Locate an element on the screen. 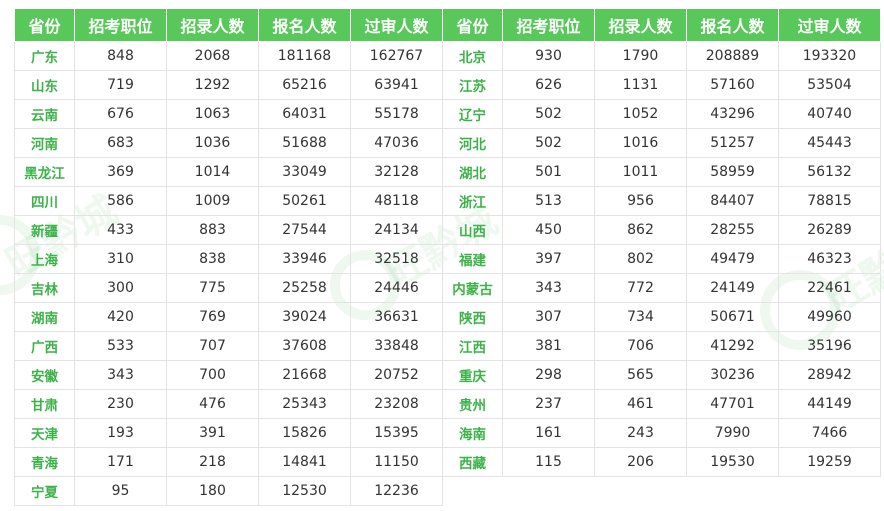  value-cell: 26289 is located at coordinates (829, 230).